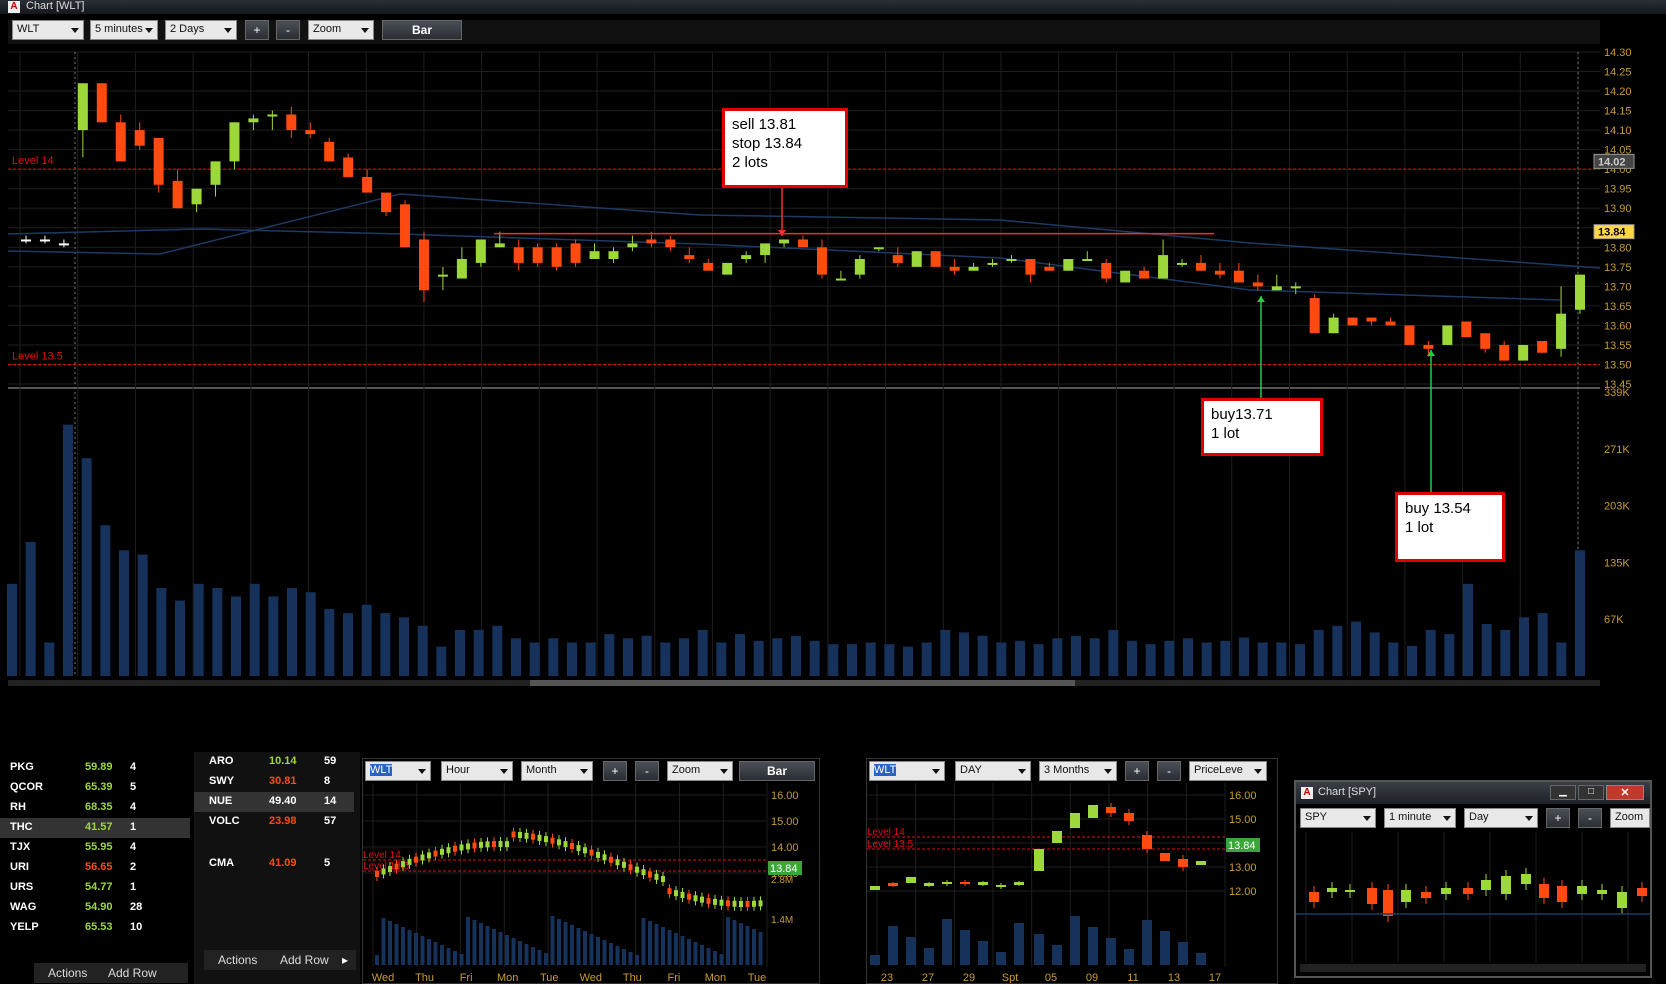 This screenshot has height=984, width=1666. Describe the element at coordinates (1630, 818) in the screenshot. I see `spy-zoom-select: Zoom` at that location.